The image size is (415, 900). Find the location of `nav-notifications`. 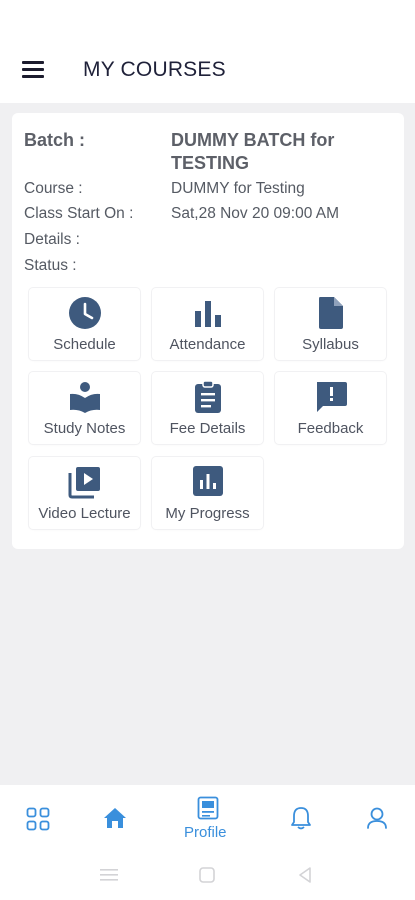

nav-notifications is located at coordinates (300, 820).